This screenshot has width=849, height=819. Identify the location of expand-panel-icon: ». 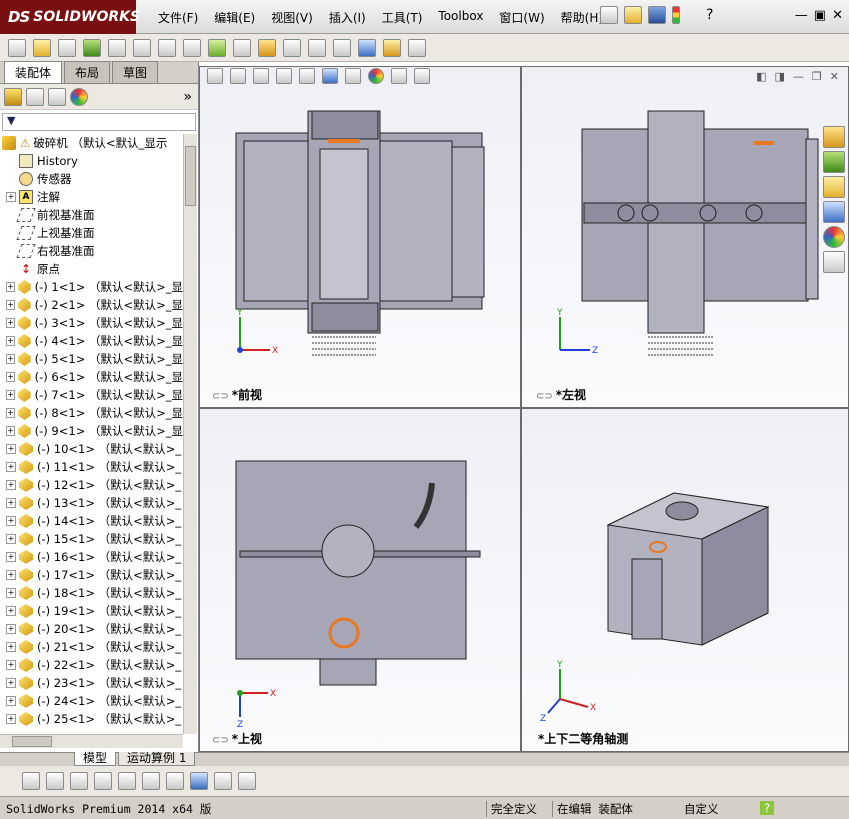
(187, 97).